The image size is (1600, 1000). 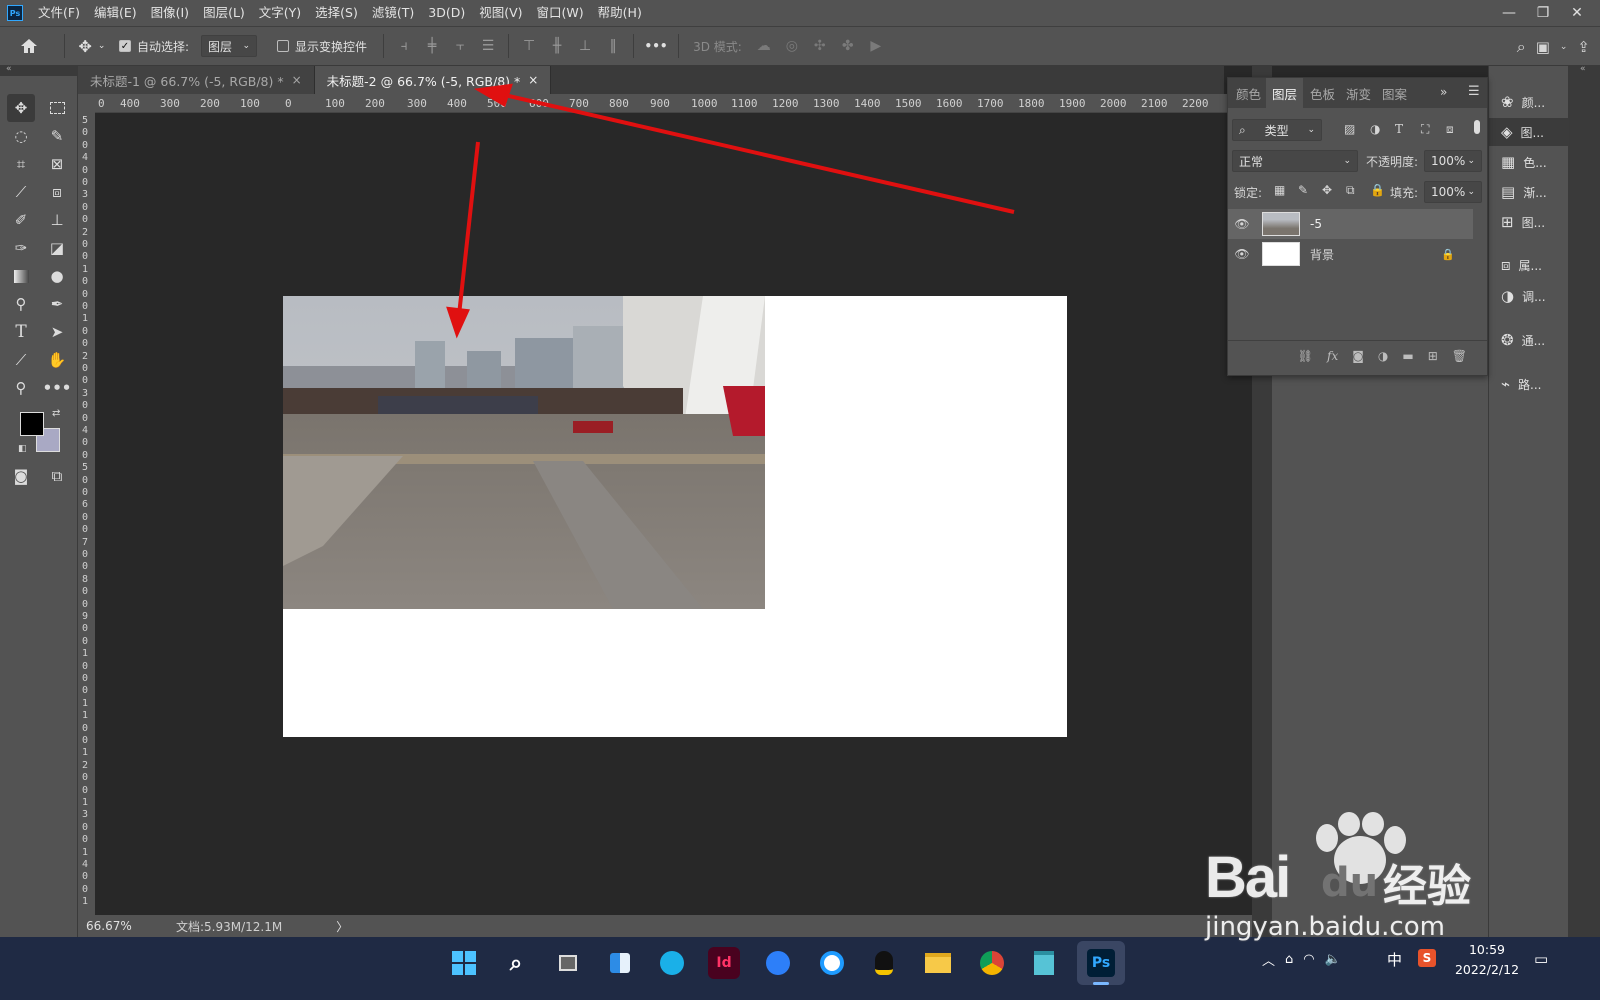 What do you see at coordinates (1407, 356) in the screenshot?
I see `new-group-icon: ▬` at bounding box center [1407, 356].